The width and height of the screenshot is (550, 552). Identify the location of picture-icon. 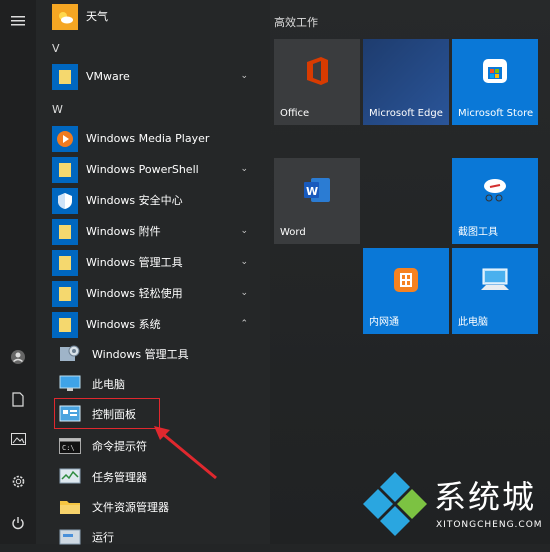
(18, 439).